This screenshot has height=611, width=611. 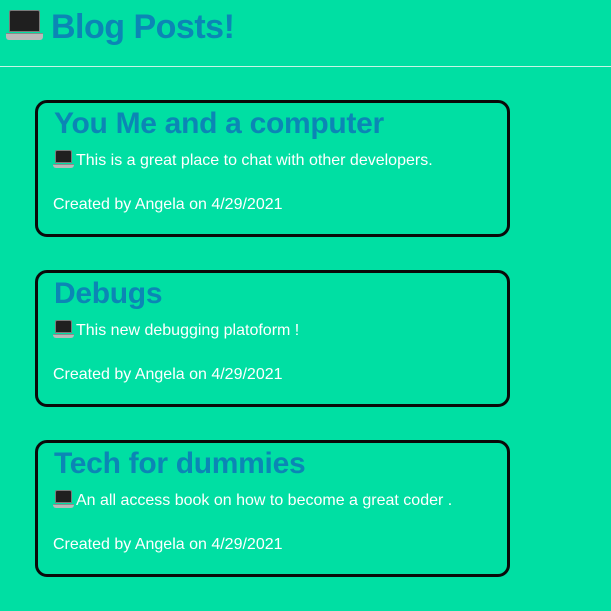 I want to click on post-title: Debugs, so click(x=108, y=293).